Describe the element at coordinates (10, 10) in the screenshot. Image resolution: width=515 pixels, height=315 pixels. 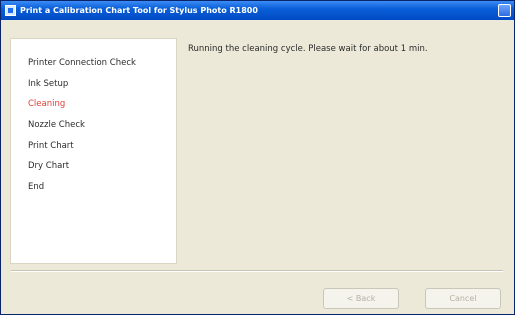
I see `app-icon` at that location.